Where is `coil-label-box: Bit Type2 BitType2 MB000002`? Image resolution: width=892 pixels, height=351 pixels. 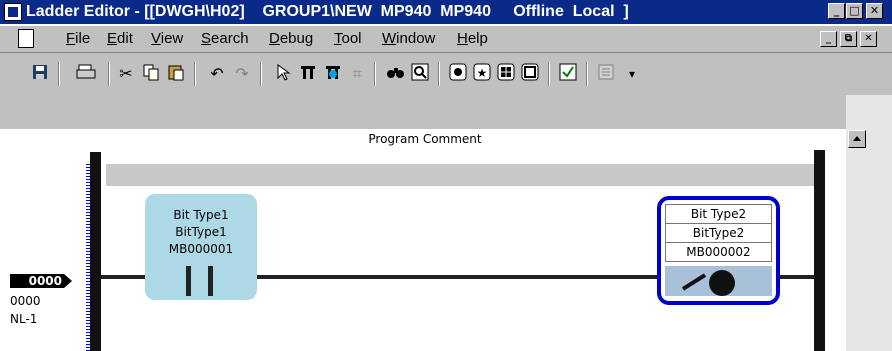 coil-label-box: Bit Type2 BitType2 MB000002 is located at coordinates (718, 233).